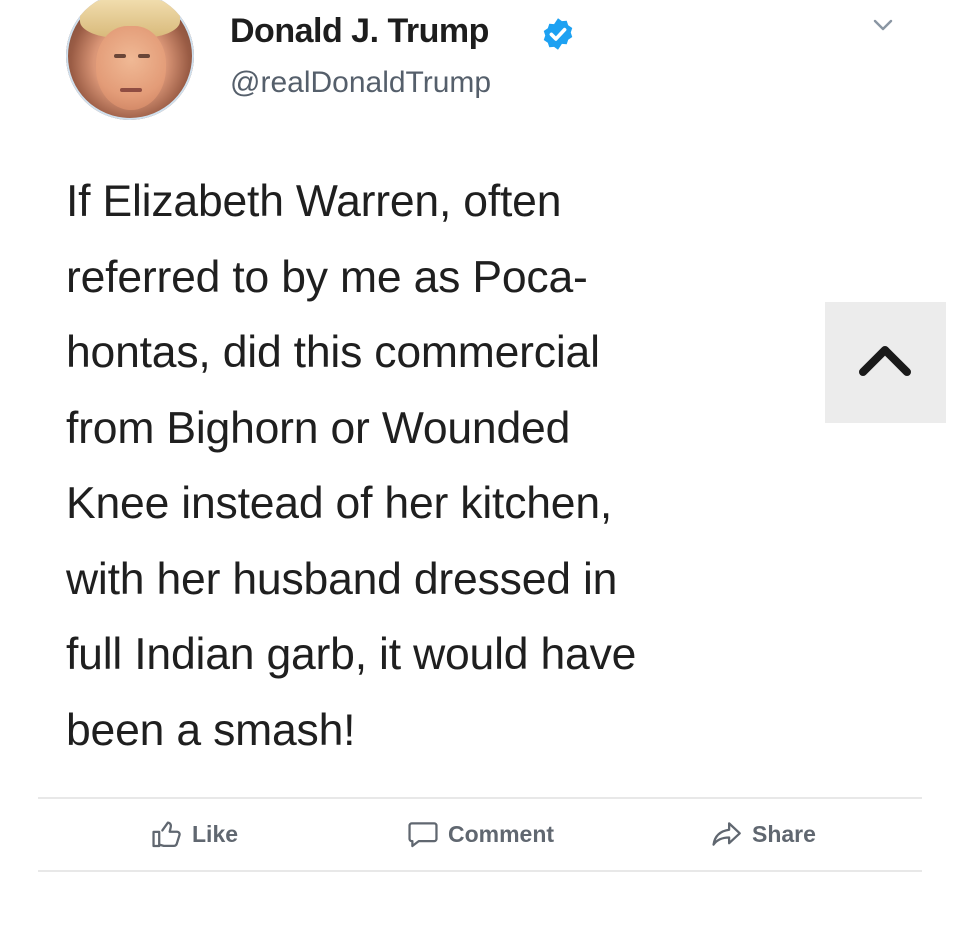 Image resolution: width=960 pixels, height=946 pixels. I want to click on tweet-text-line: hontas, did this commercial, so click(333, 352).